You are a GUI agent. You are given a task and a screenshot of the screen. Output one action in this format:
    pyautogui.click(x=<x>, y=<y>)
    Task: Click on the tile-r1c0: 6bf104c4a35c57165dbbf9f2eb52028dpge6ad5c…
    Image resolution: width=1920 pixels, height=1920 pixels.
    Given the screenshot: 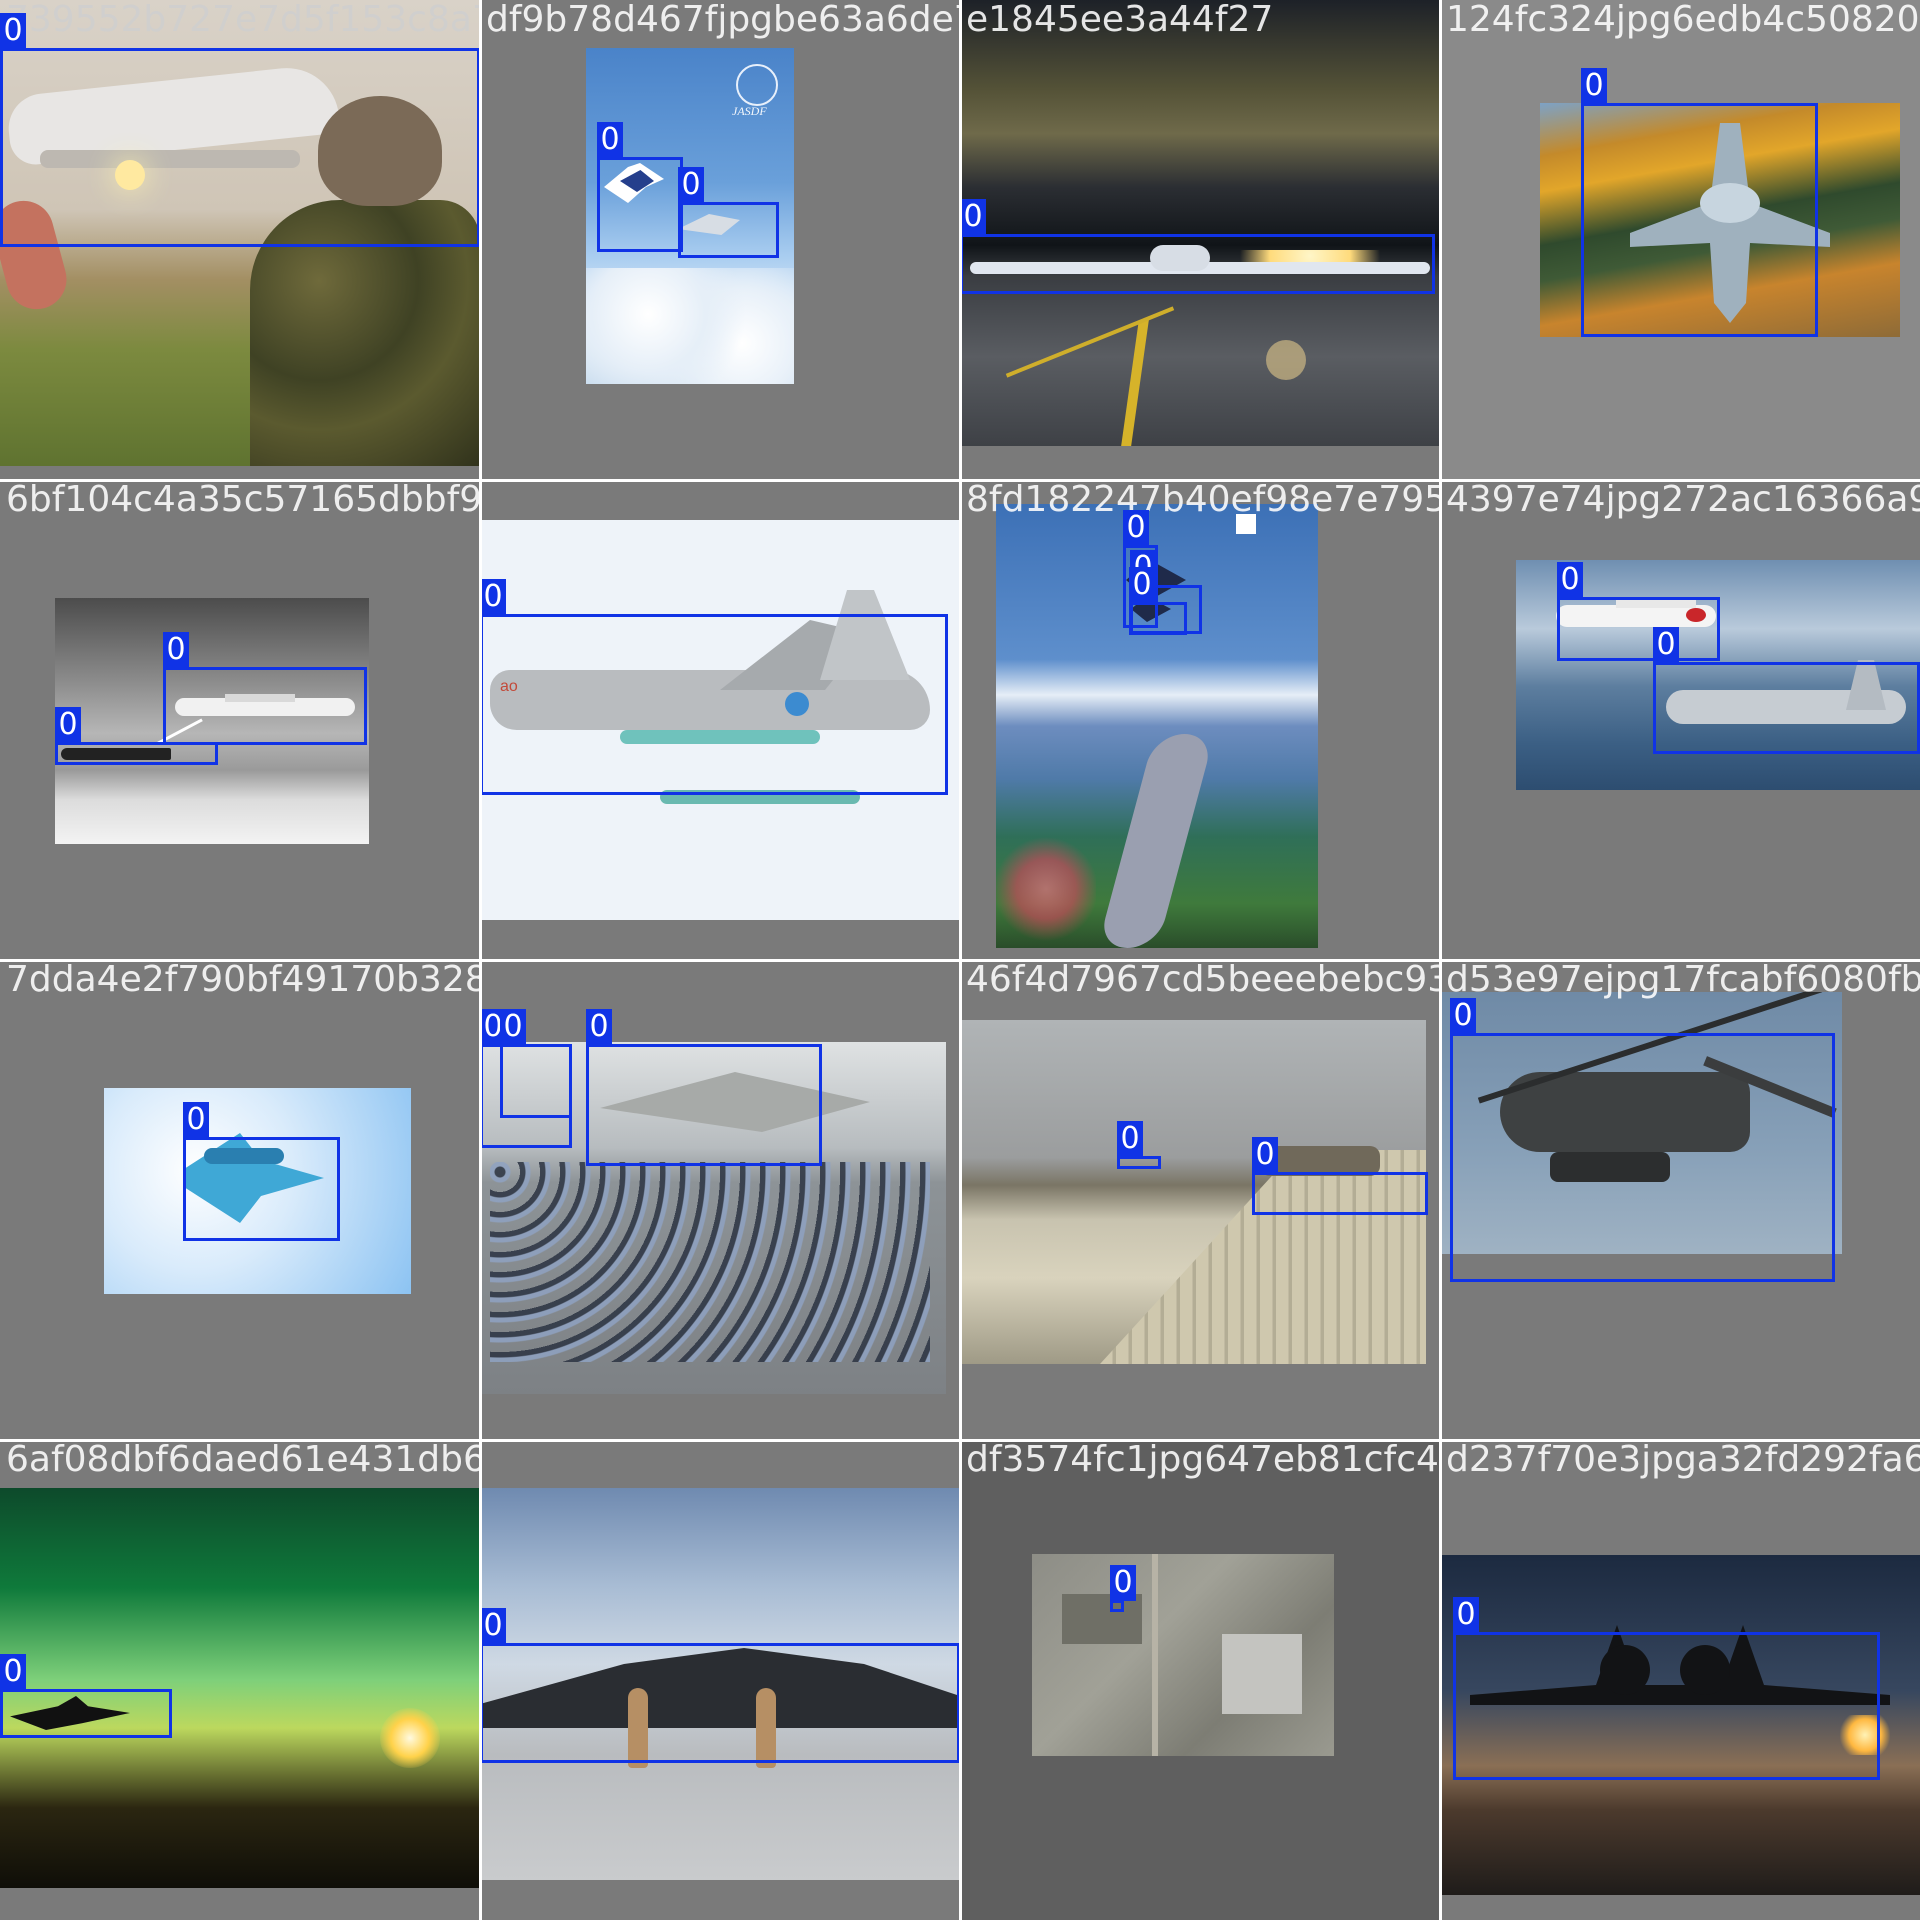 What is the action you would take?
    pyautogui.click(x=240, y=720)
    